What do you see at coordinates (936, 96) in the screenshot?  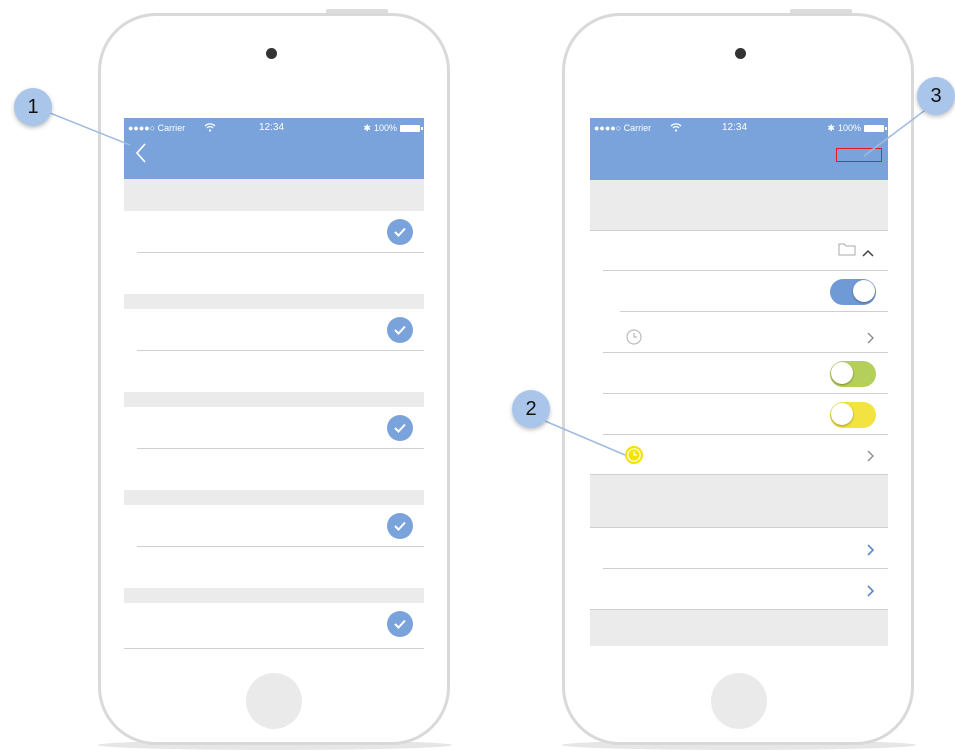 I see `callout-3: 3` at bounding box center [936, 96].